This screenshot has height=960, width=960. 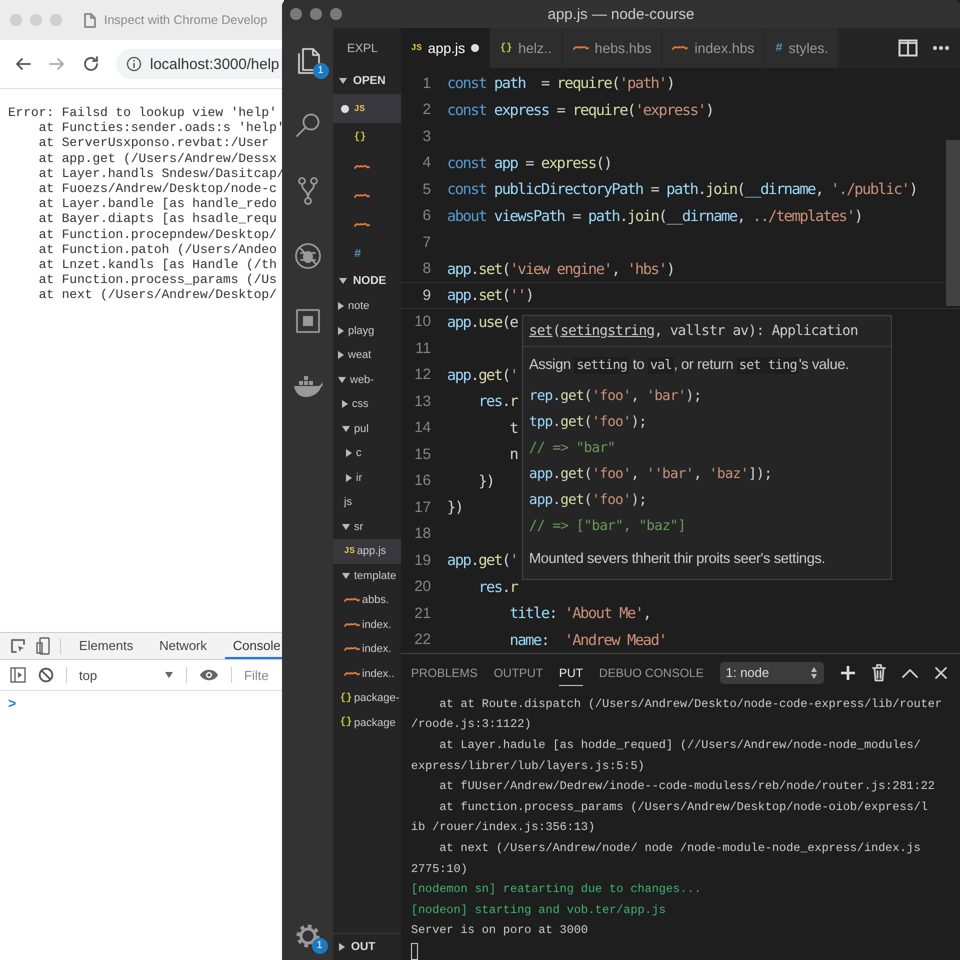 What do you see at coordinates (879, 673) in the screenshot?
I see `trash-icon` at bounding box center [879, 673].